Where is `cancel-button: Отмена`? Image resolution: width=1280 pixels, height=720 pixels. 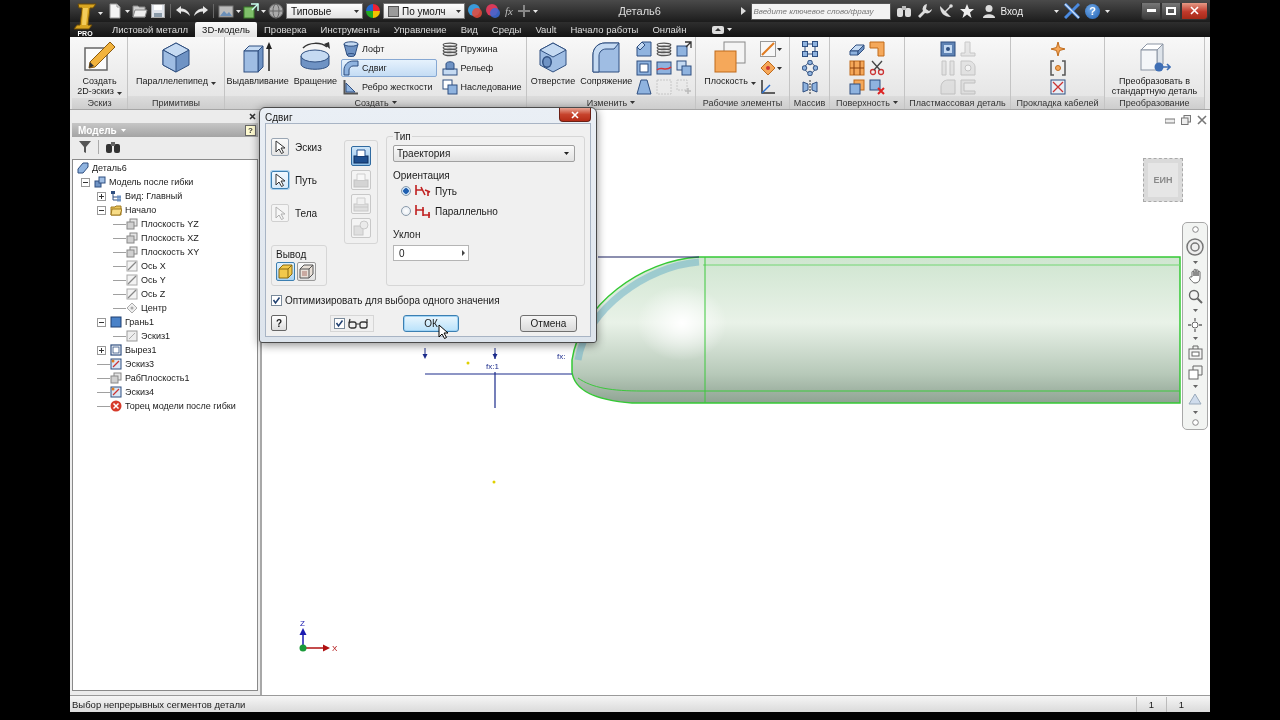 cancel-button: Отмена is located at coordinates (548, 323).